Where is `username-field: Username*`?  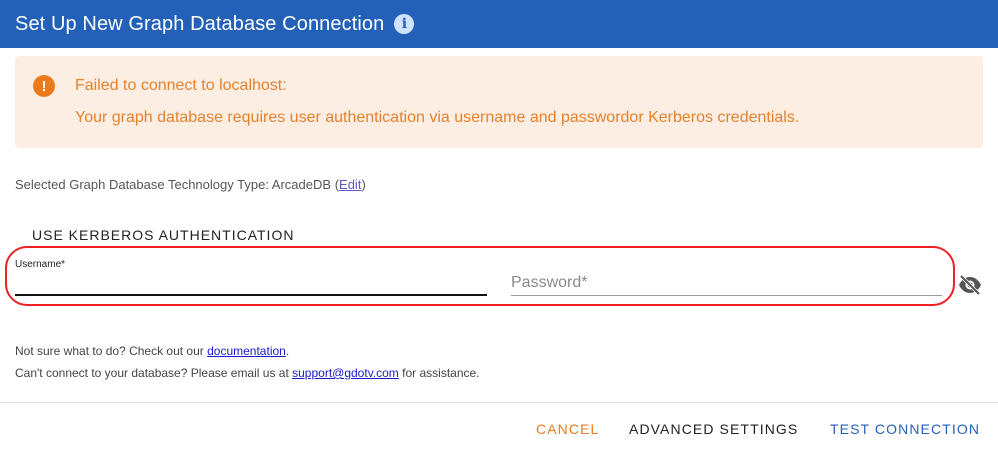 username-field: Username* is located at coordinates (251, 275).